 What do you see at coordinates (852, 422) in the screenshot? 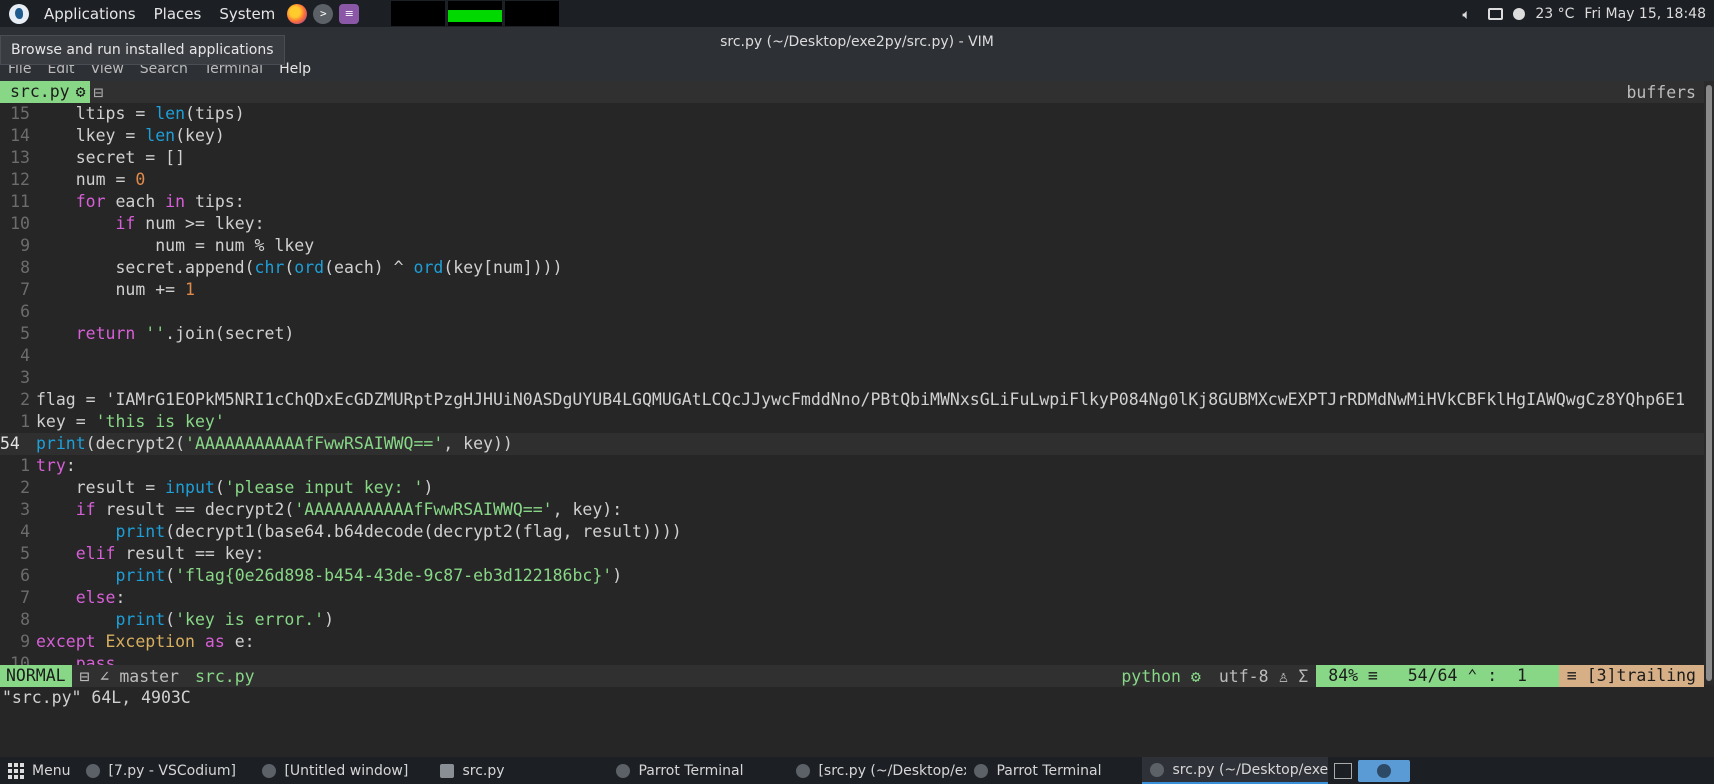
I see `code-line: 1 key = 'this is key'` at bounding box center [852, 422].